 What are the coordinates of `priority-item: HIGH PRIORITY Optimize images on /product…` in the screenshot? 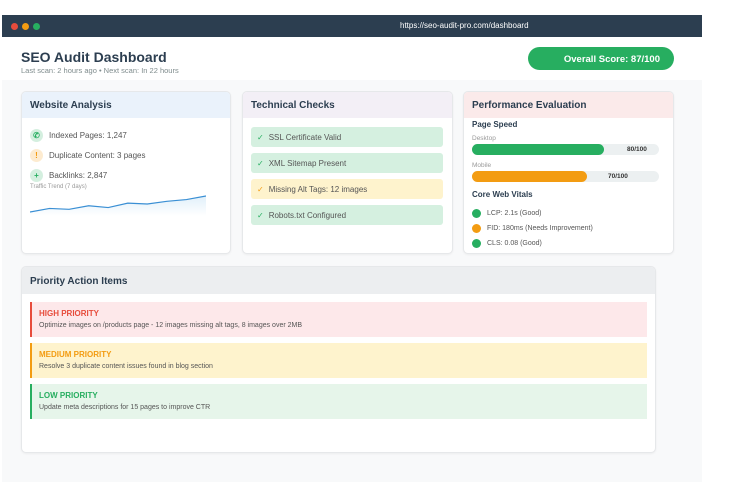 It's located at (338, 319).